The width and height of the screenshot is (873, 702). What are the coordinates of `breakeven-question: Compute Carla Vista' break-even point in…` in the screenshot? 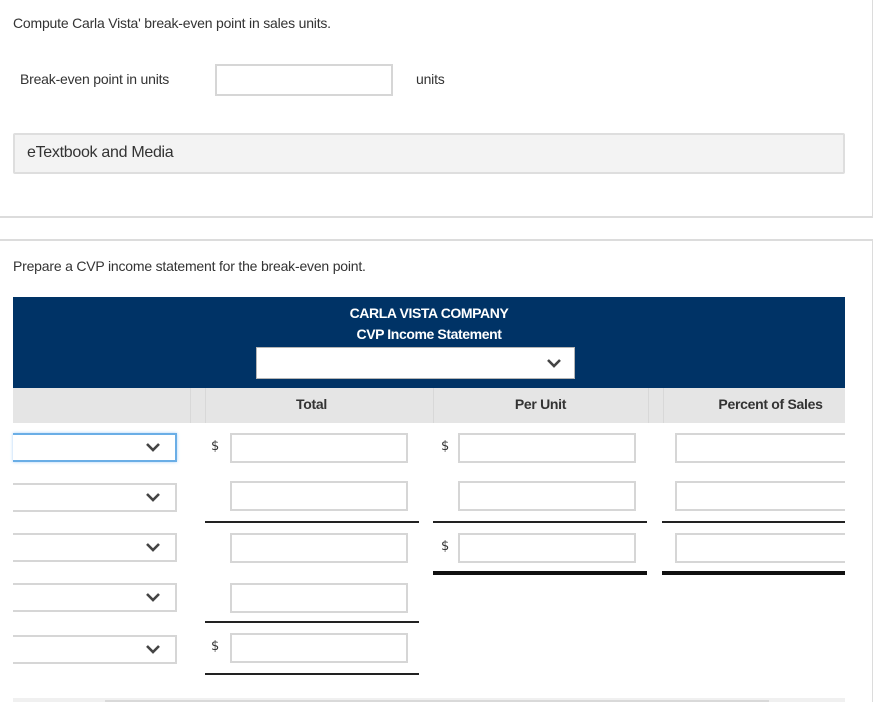 It's located at (172, 23).